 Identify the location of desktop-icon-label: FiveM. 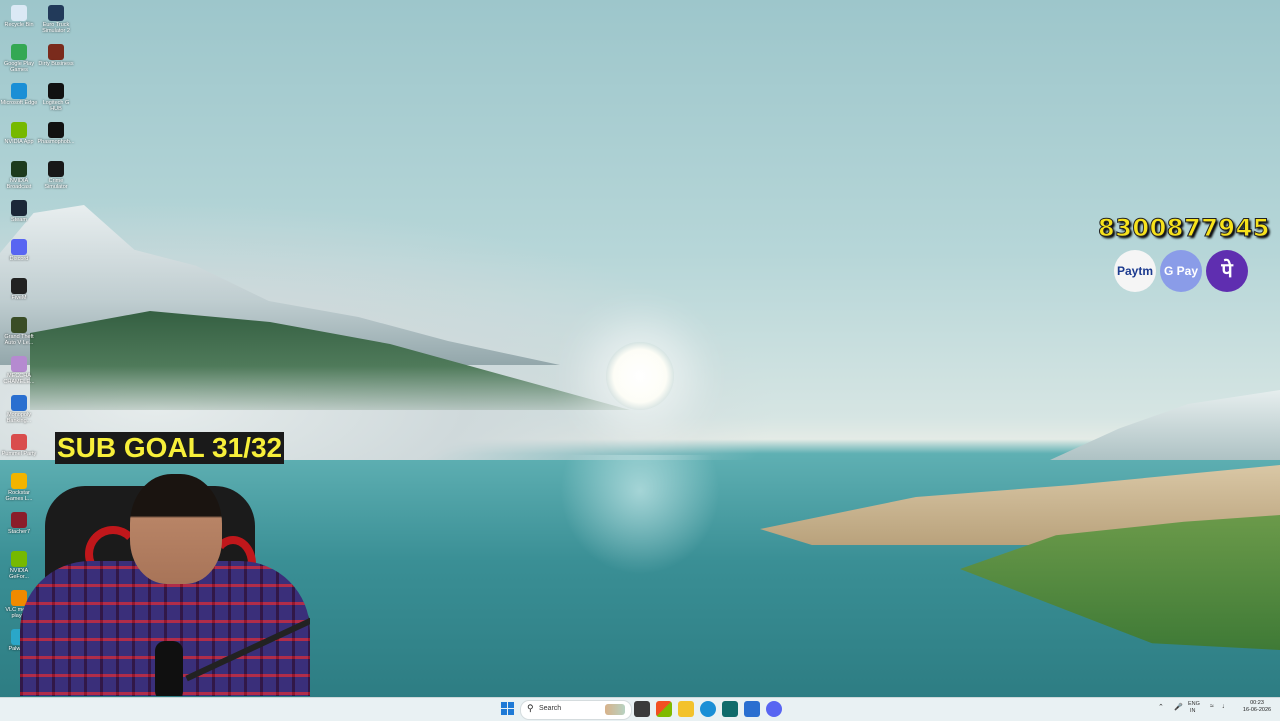
(19, 298).